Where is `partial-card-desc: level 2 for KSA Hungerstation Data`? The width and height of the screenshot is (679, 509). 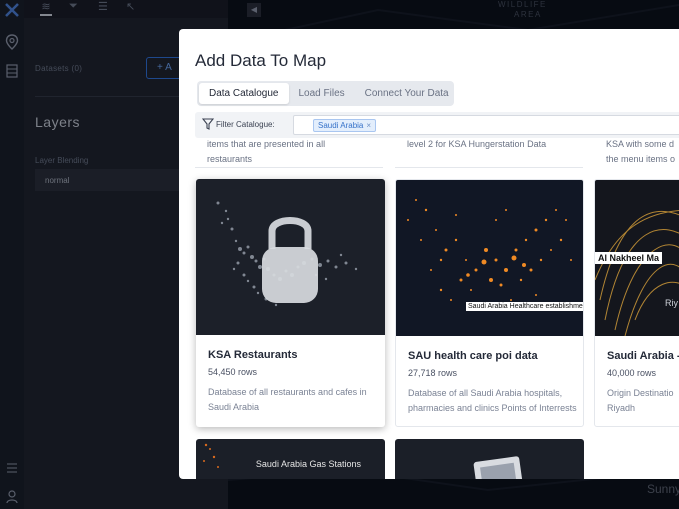 partial-card-desc: level 2 for KSA Hungerstation Data is located at coordinates (492, 152).